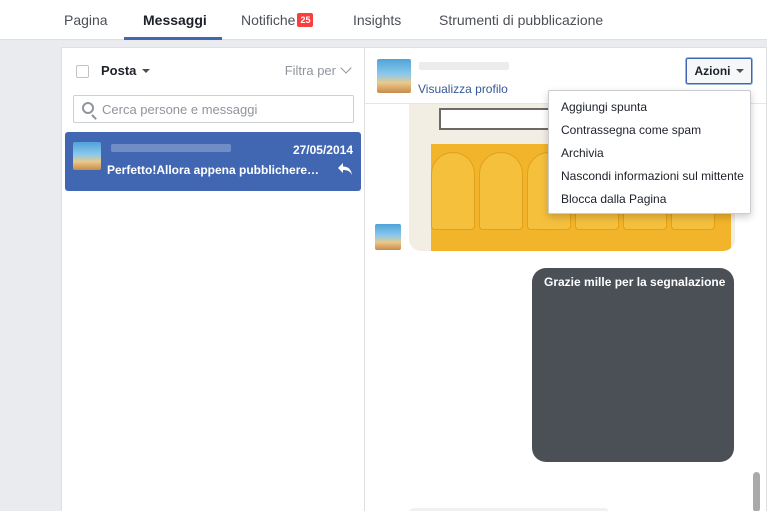 This screenshot has height=511, width=767. What do you see at coordinates (649, 130) in the screenshot?
I see `menu-item-mark-spam: Contrassegna come spam` at bounding box center [649, 130].